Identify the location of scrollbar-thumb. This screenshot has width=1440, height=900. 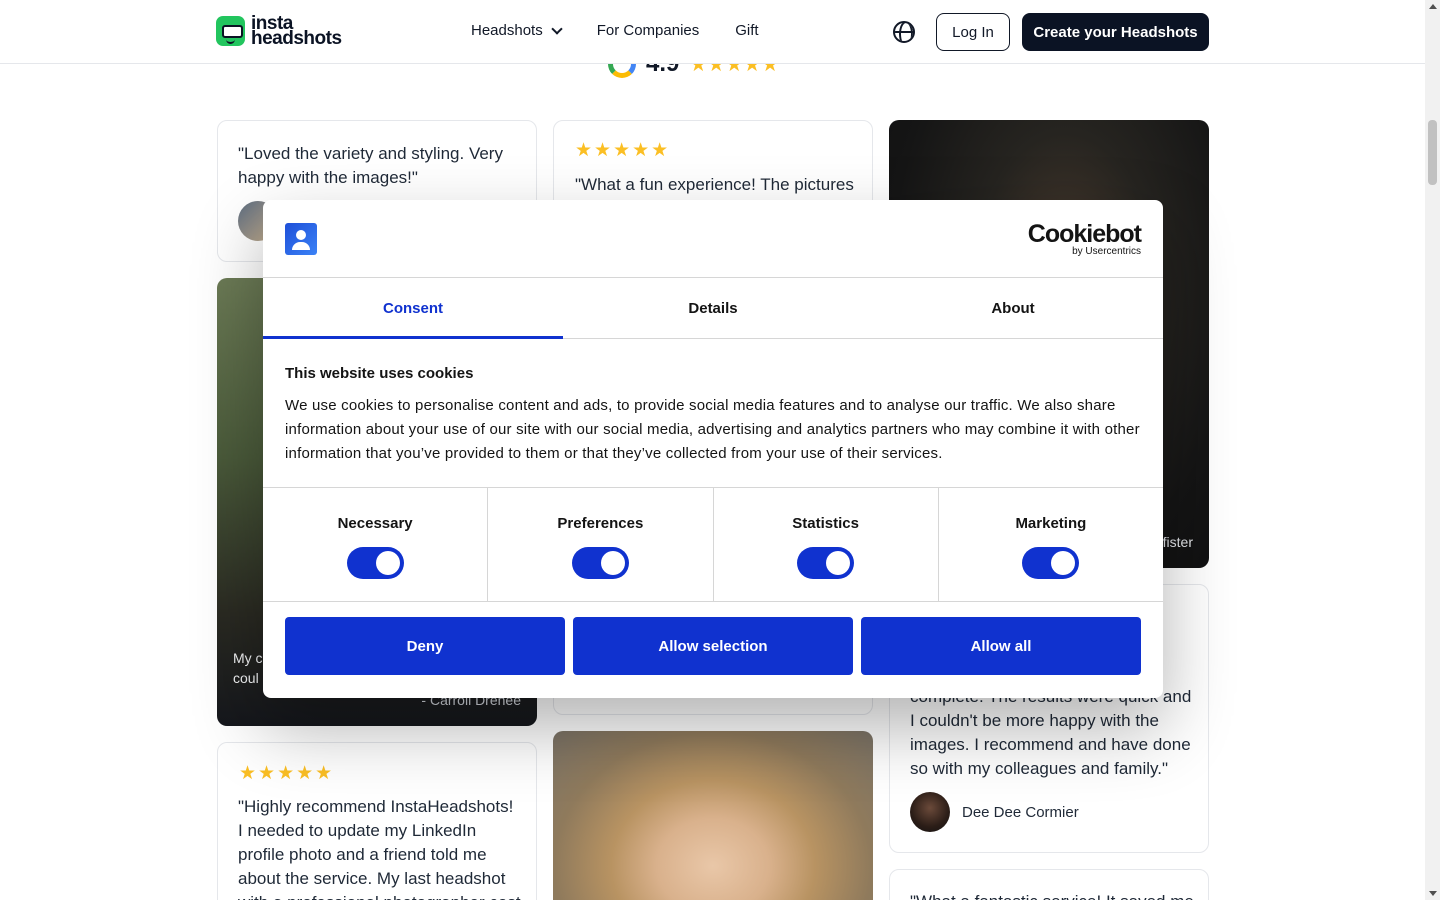
(1432, 152).